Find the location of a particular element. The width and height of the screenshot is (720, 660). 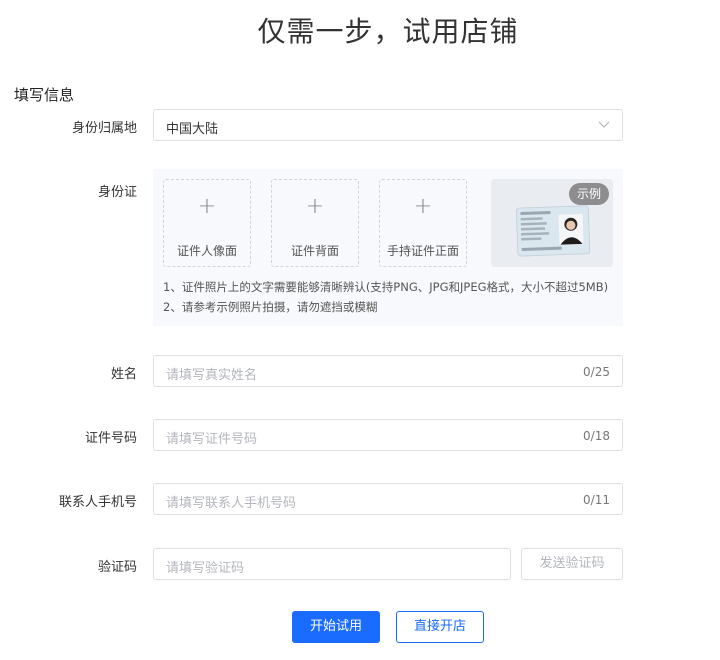

id-card-example-image: 示例 is located at coordinates (552, 223).